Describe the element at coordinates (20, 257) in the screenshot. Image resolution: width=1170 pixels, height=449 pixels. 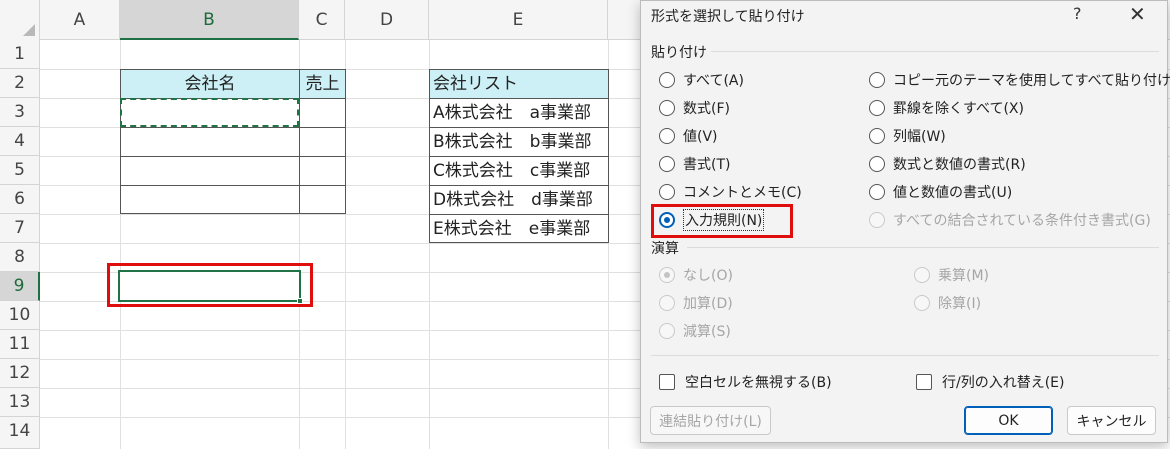
I see `row-header-8: 8` at that location.